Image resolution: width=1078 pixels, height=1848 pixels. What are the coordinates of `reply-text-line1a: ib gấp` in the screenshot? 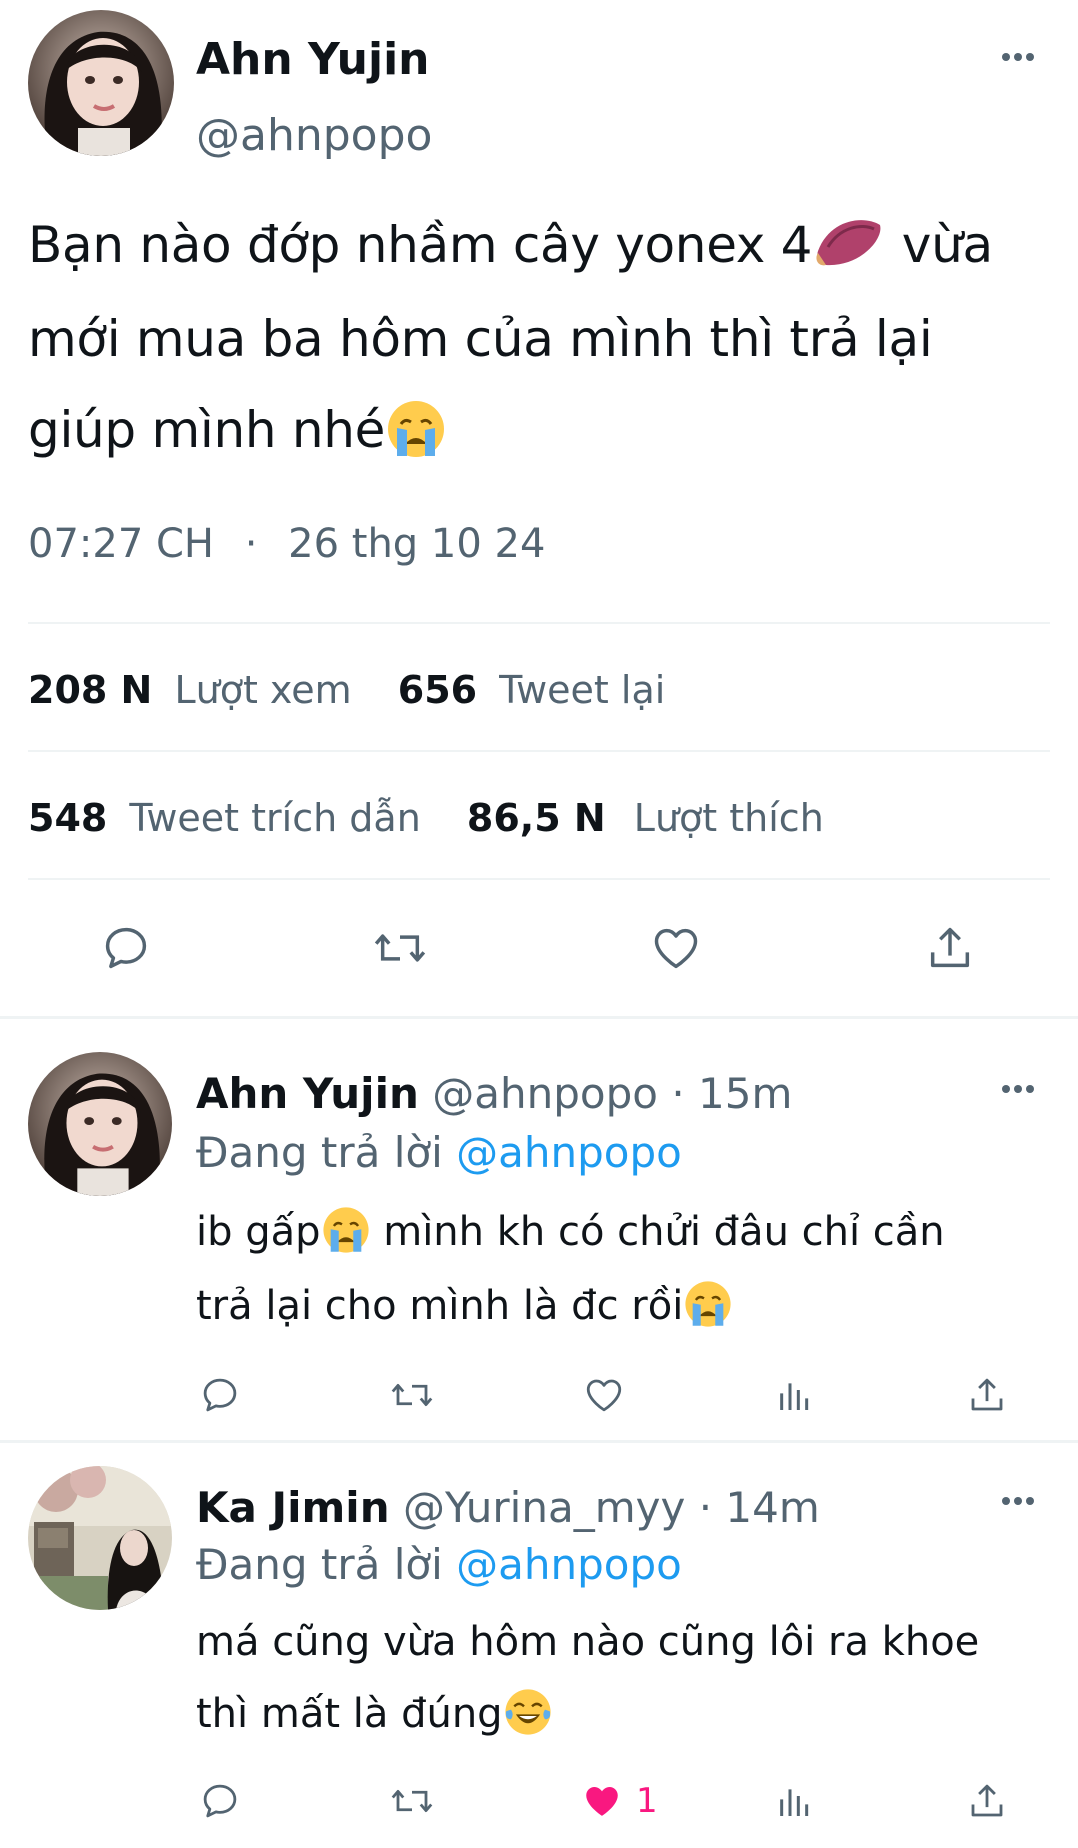 It's located at (258, 1232).